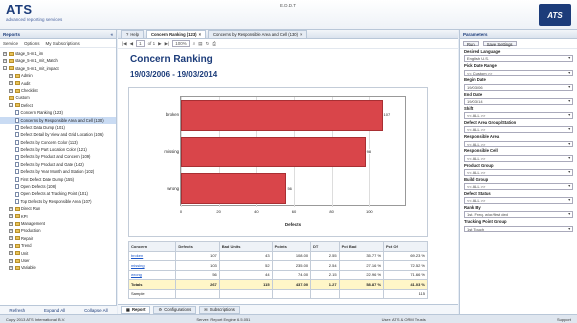 This screenshot has height=323, width=577. What do you see at coordinates (58, 201) in the screenshot?
I see `tree-item: Top Defects by Responsible Area (107)` at bounding box center [58, 201].